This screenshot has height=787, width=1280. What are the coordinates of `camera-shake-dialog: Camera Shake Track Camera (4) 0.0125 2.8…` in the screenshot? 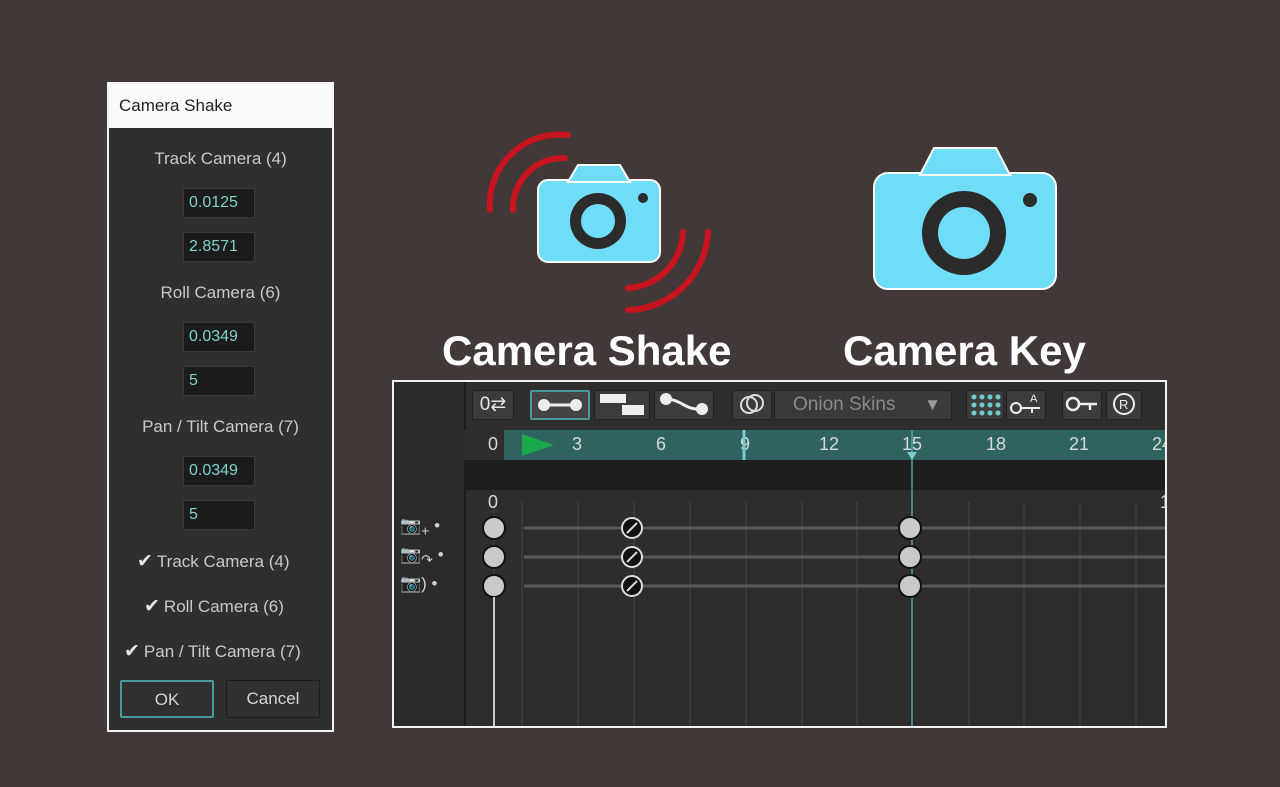 It's located at (220, 407).